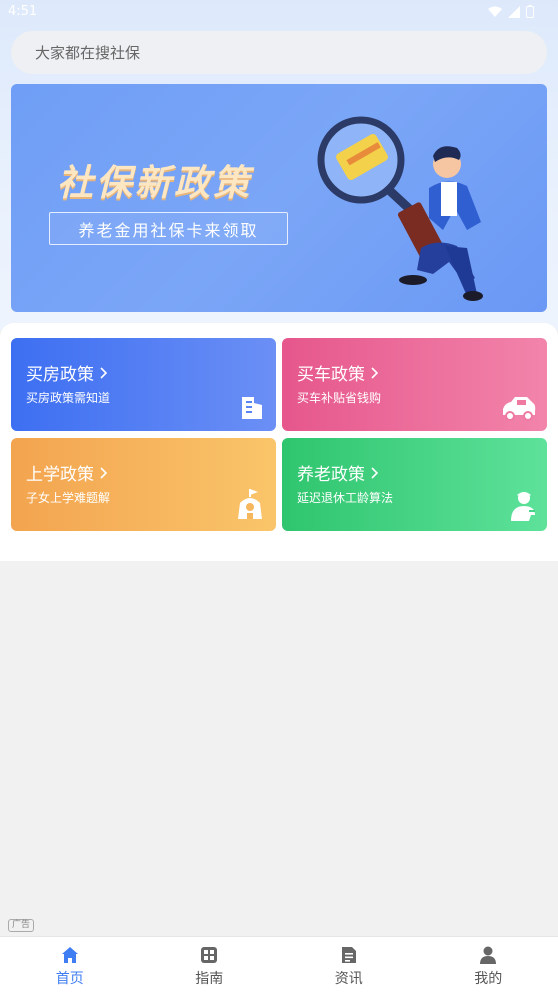 This screenshot has width=558, height=992. What do you see at coordinates (495, 11) in the screenshot?
I see `wifi-icon` at bounding box center [495, 11].